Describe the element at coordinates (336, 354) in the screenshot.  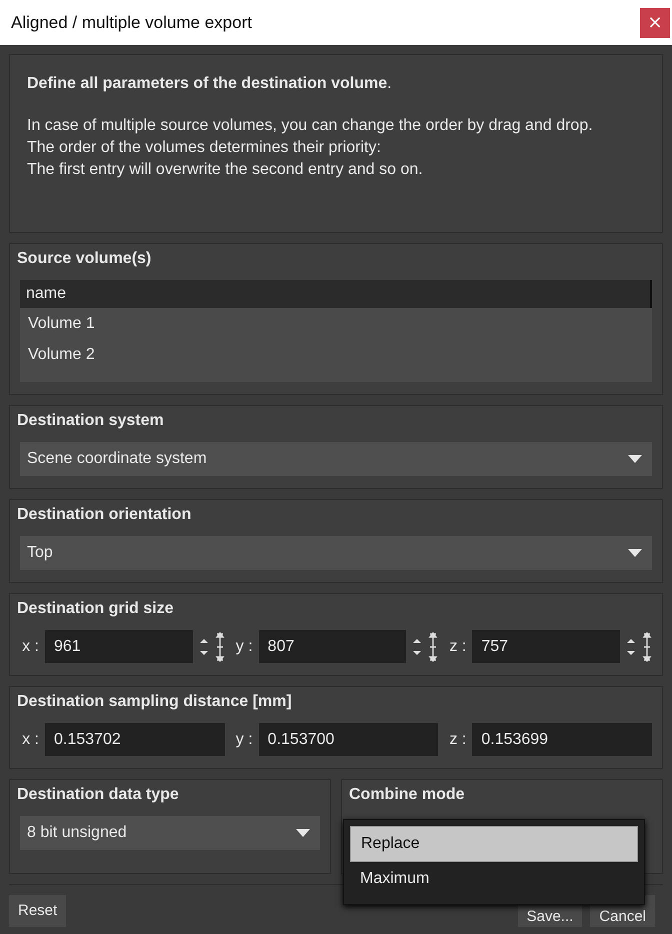
I see `volume-item: Volume 2` at that location.